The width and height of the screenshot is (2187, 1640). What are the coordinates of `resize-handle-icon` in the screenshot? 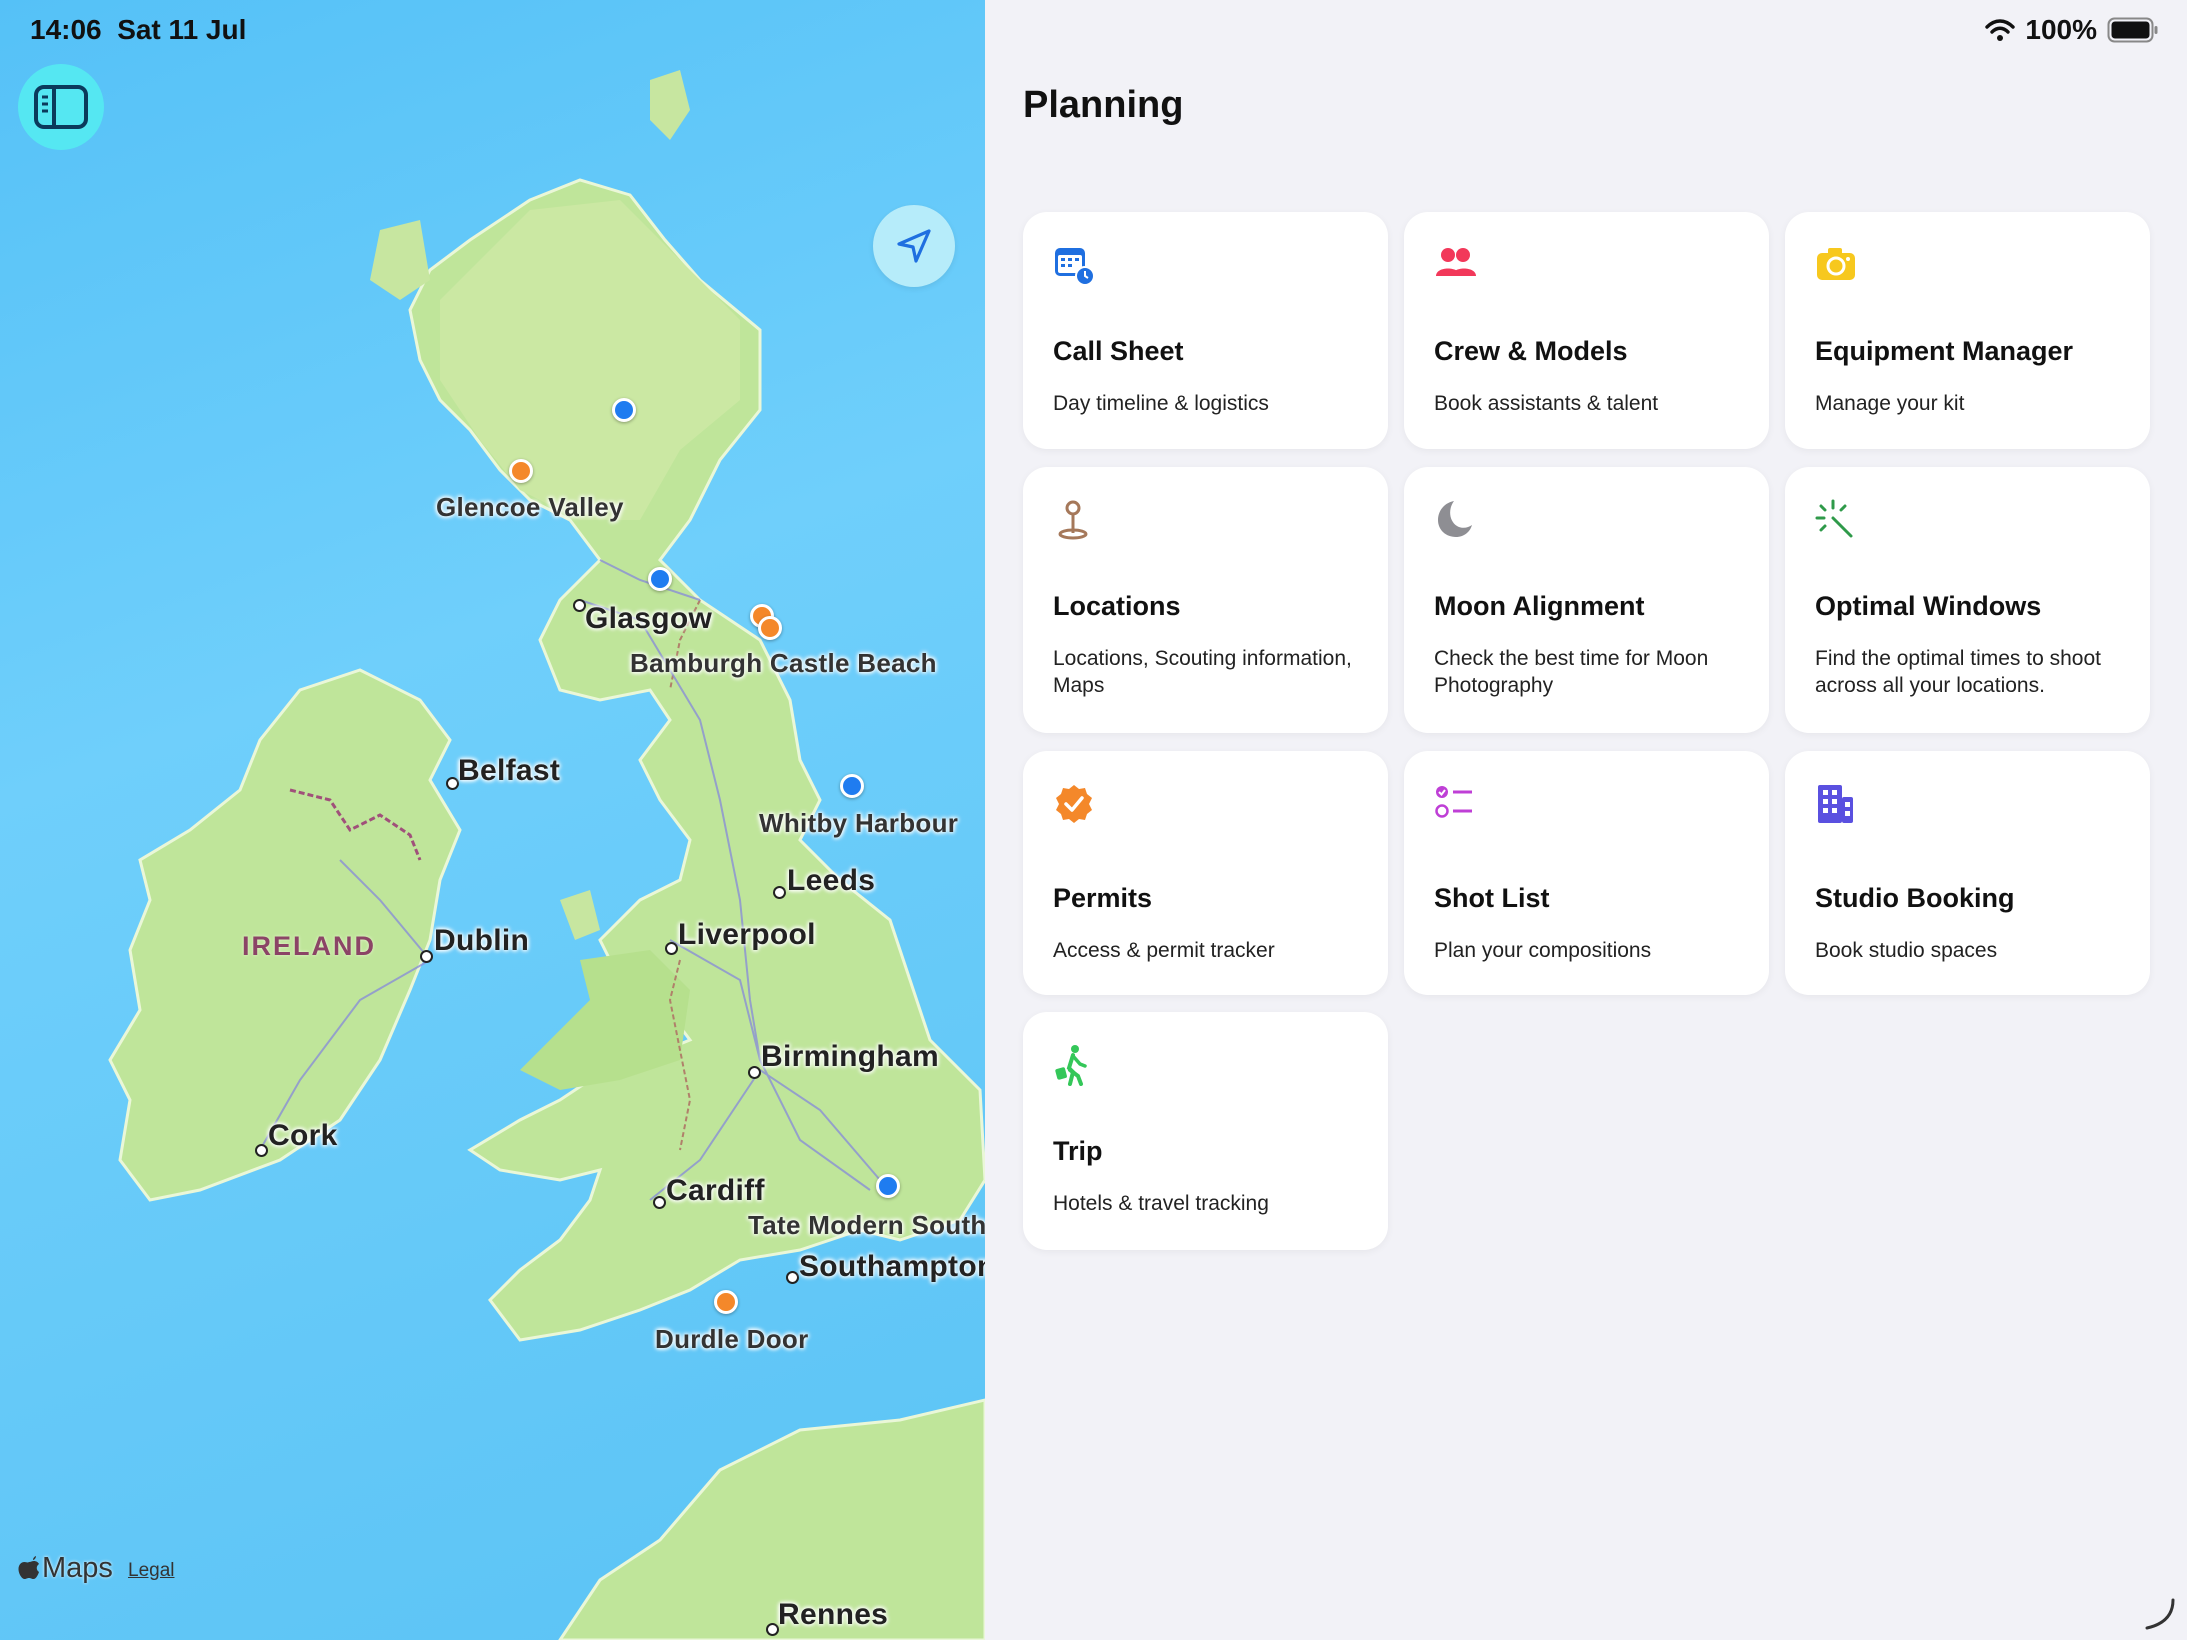 It's located at (2159, 1614).